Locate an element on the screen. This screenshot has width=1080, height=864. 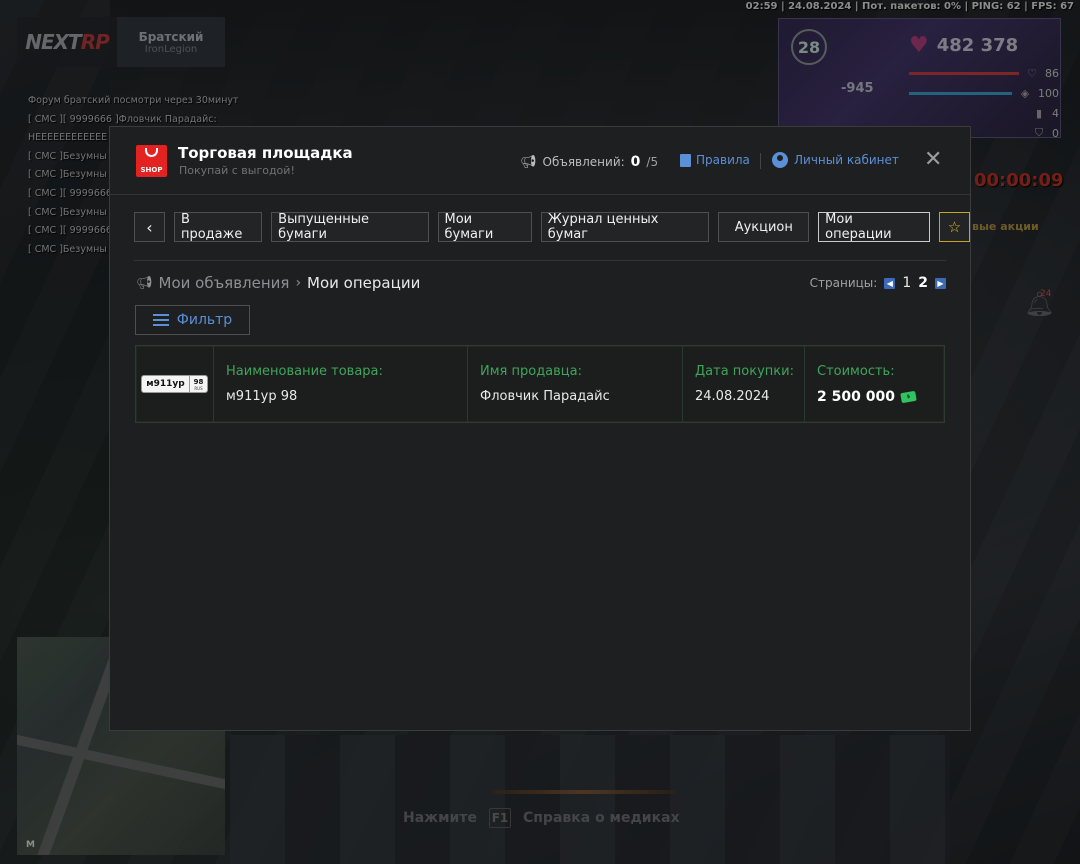
close-button: ✕ is located at coordinates (933, 159).